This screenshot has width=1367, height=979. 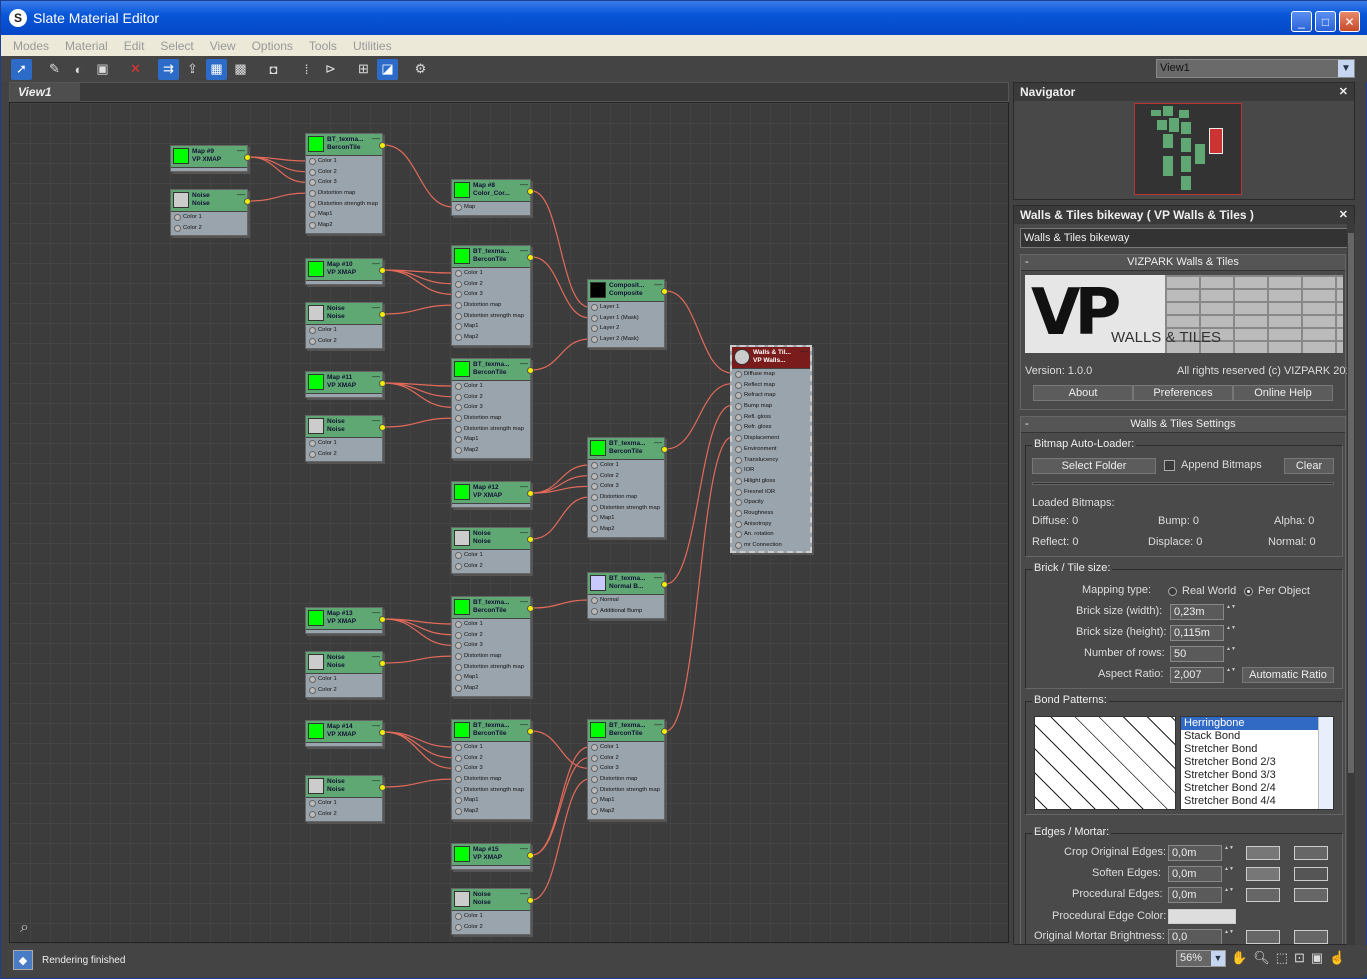 I want to click on node-slot: Additional Bump, so click(x=626, y=611).